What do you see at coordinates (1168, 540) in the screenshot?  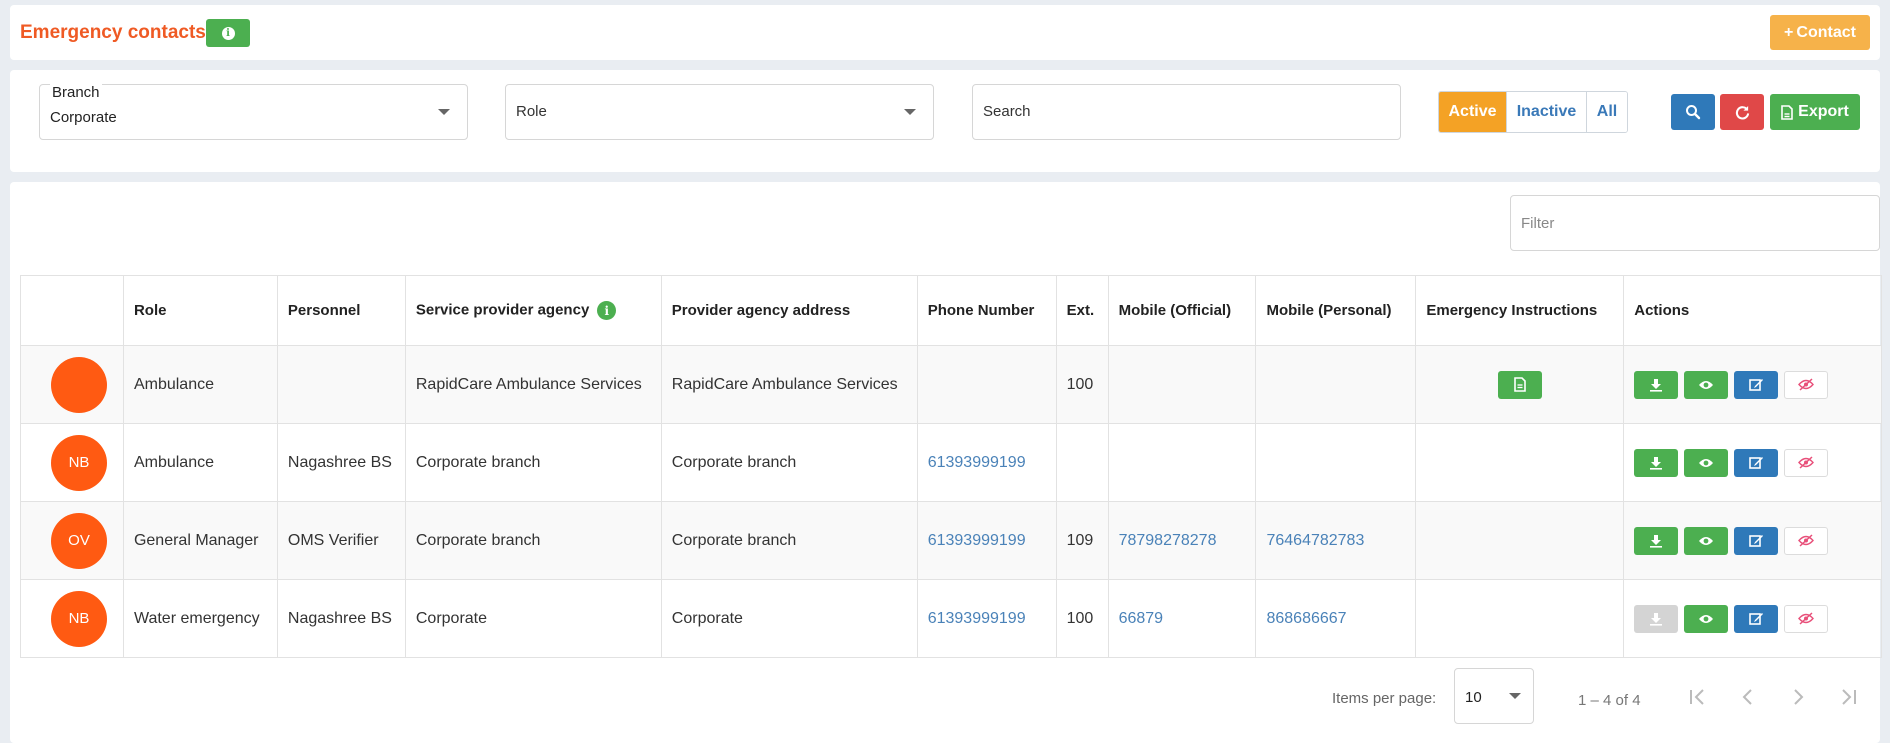 I see `mobile-official-link: 78798278278` at bounding box center [1168, 540].